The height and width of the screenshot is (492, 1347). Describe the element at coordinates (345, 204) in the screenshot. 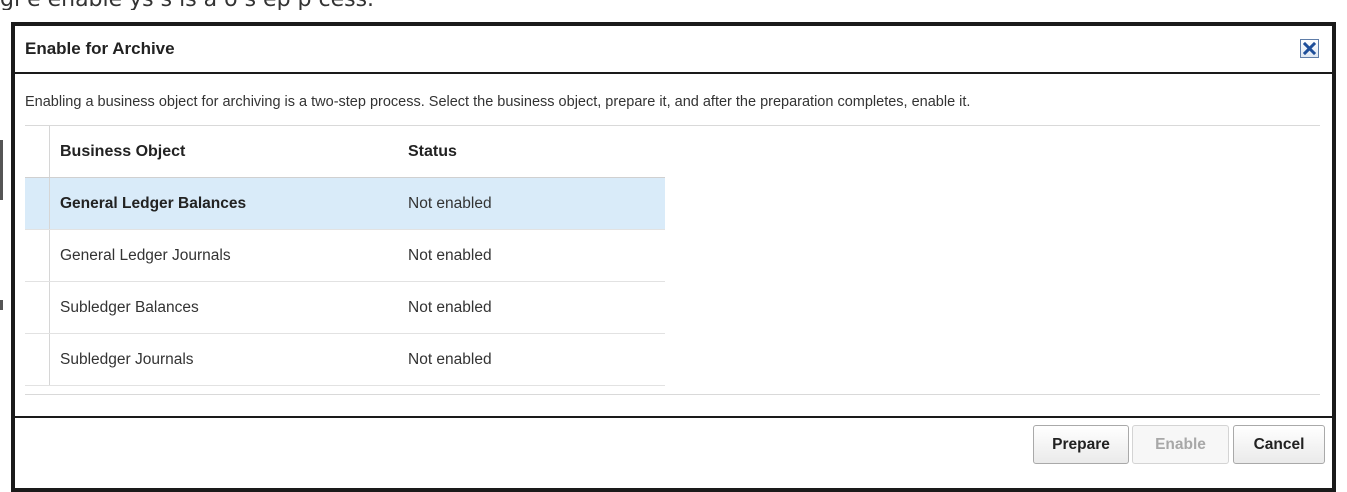

I see `table-row: General Ledger Balances Not enabled` at that location.